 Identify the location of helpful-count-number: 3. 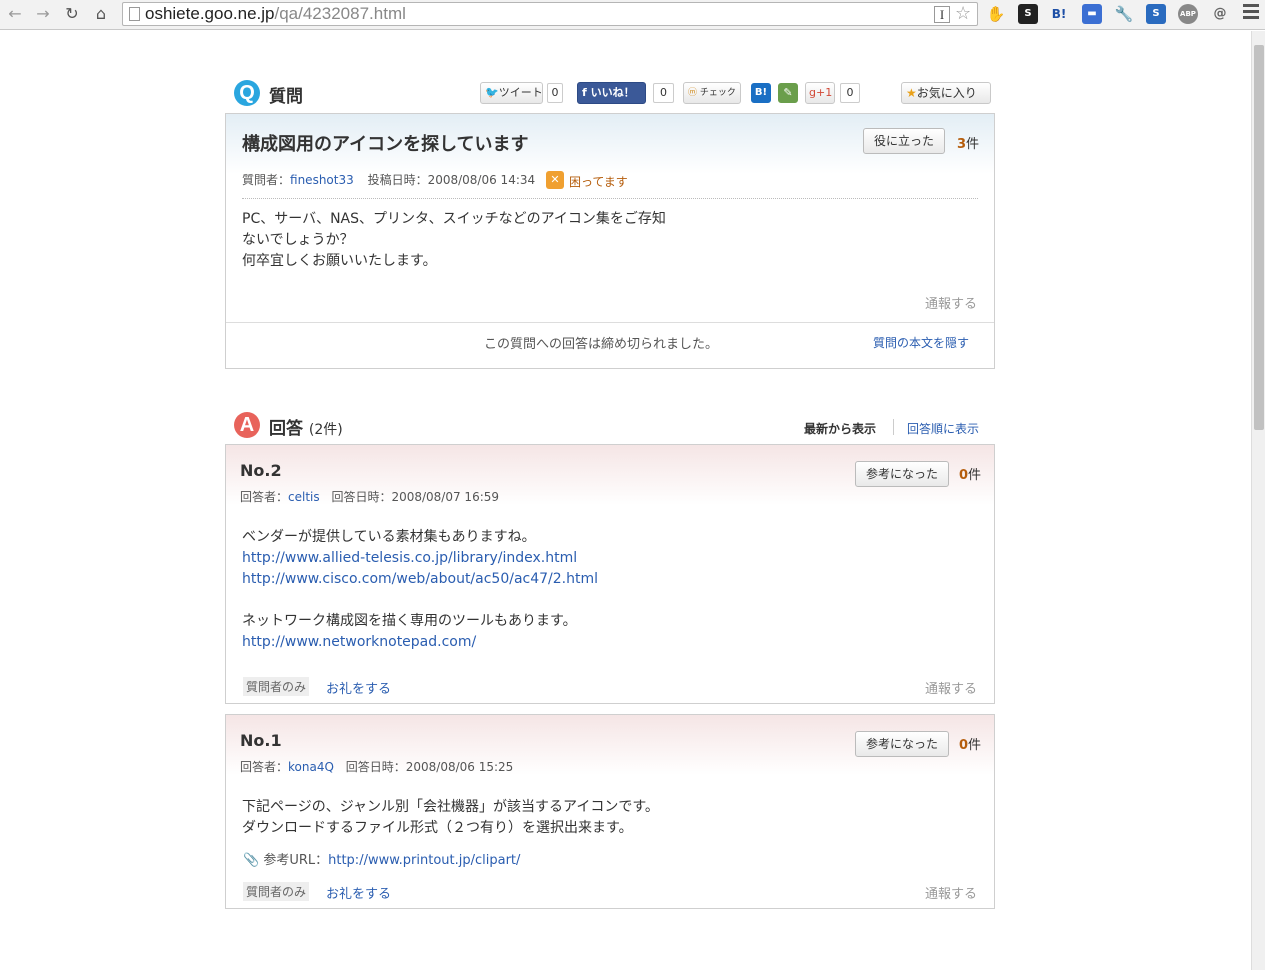
(962, 144).